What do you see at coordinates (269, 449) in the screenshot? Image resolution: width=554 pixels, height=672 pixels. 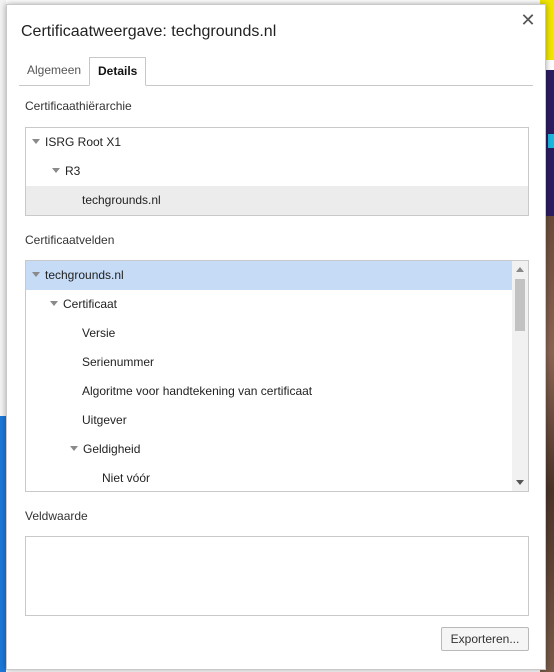 I see `field-item-geldigheid: Geldigheid` at bounding box center [269, 449].